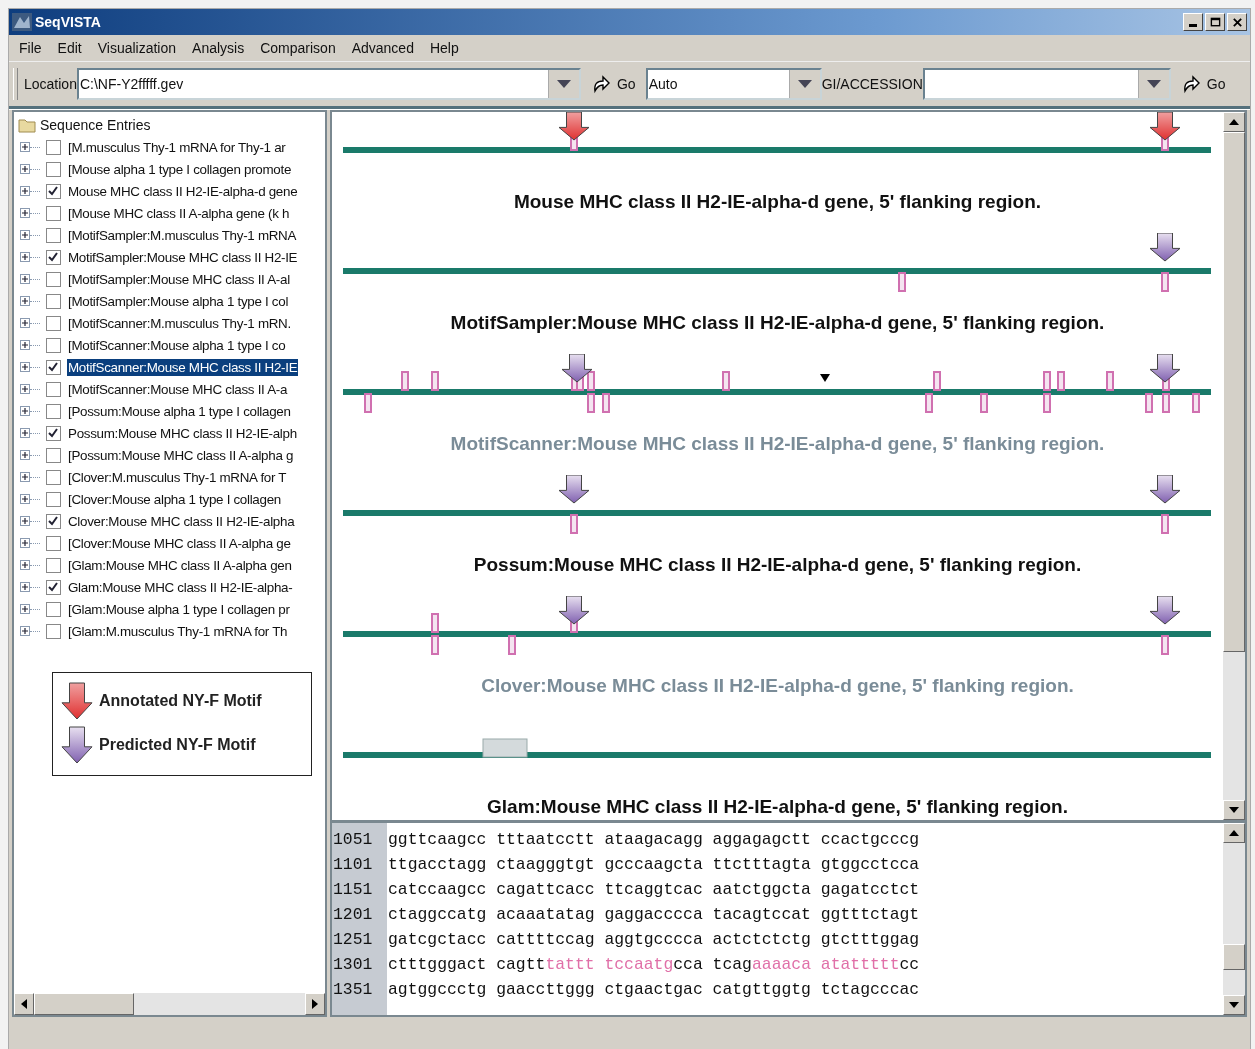 Image resolution: width=1255 pixels, height=1049 pixels. What do you see at coordinates (181, 455) in the screenshot?
I see `tree-item: [Possum:Mouse MHC class II A-alpha g` at bounding box center [181, 455].